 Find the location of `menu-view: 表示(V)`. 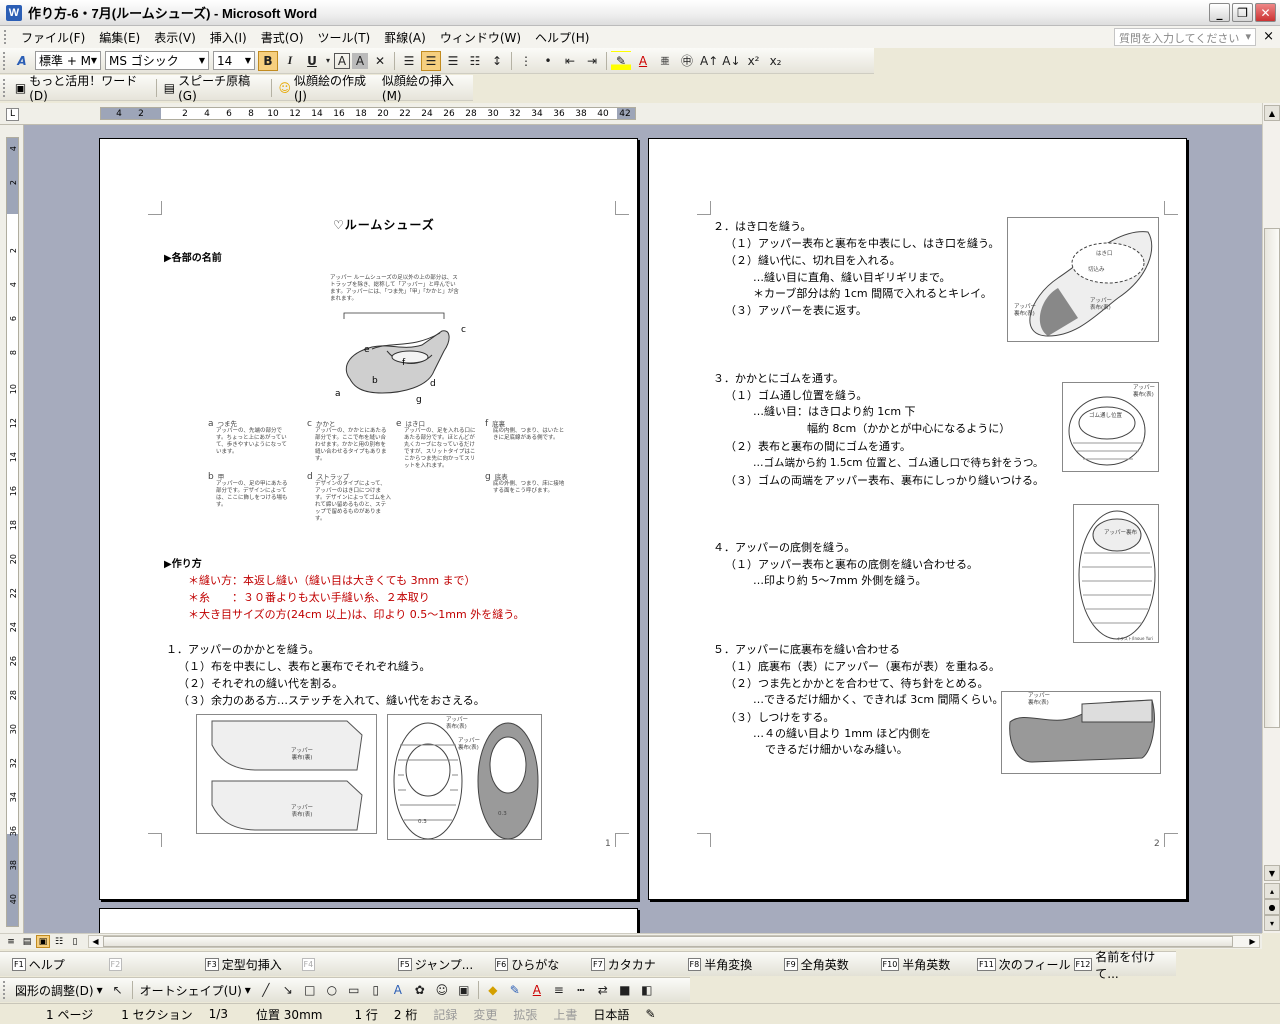

menu-view: 表示(V) is located at coordinates (175, 37).